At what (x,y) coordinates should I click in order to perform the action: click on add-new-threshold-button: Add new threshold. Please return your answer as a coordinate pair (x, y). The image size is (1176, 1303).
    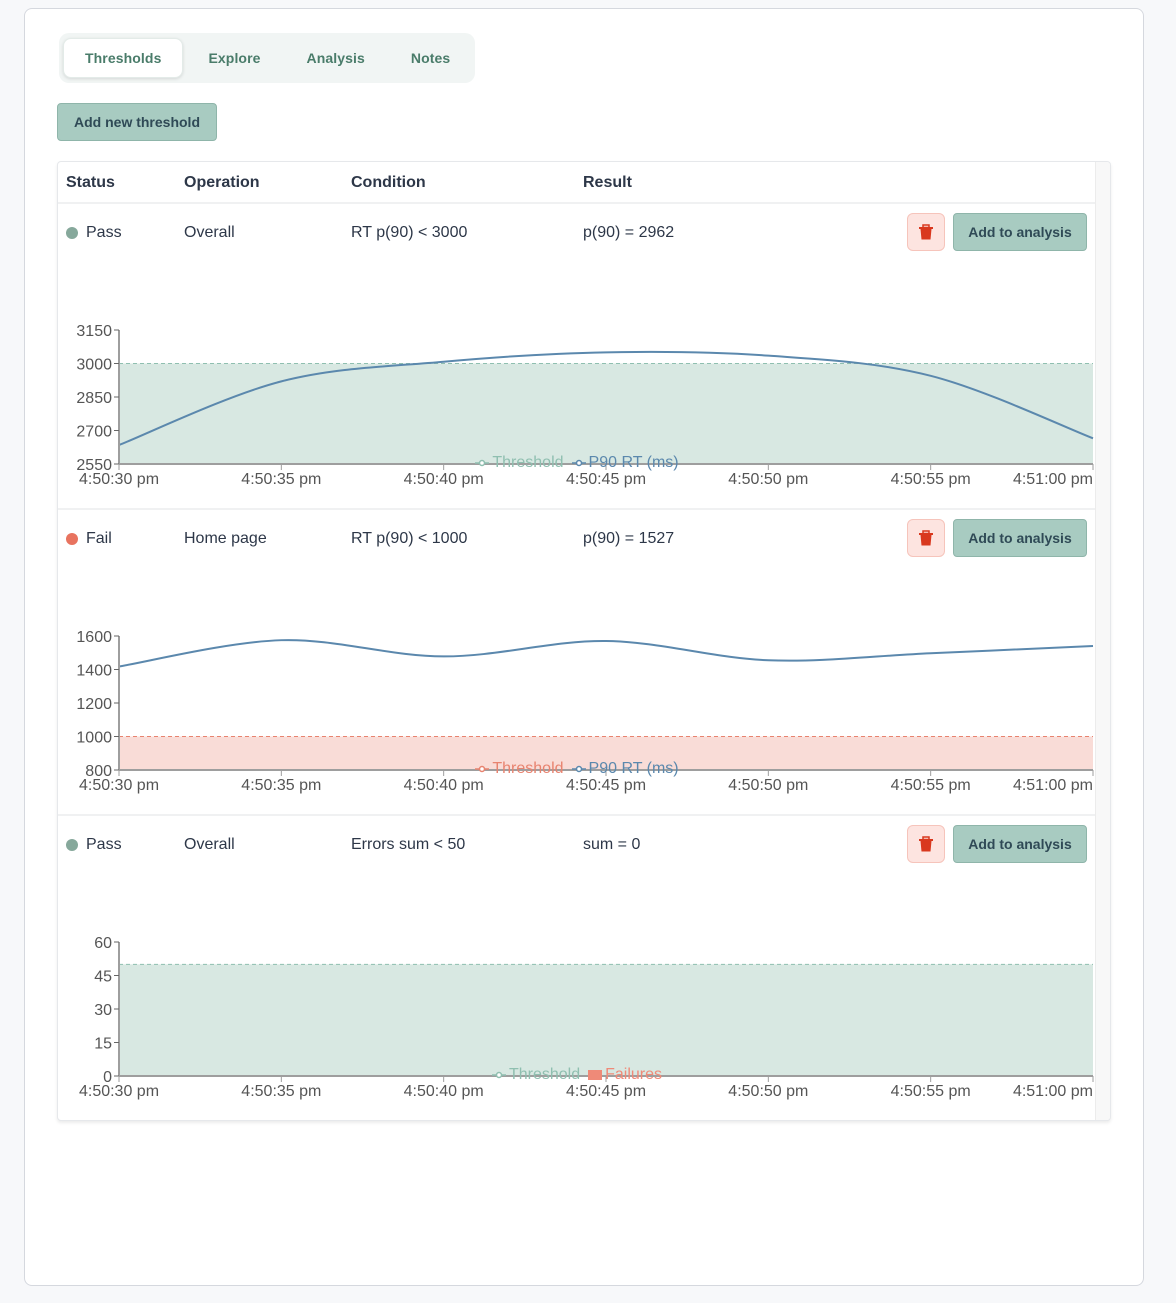
    Looking at the image, I should click on (137, 122).